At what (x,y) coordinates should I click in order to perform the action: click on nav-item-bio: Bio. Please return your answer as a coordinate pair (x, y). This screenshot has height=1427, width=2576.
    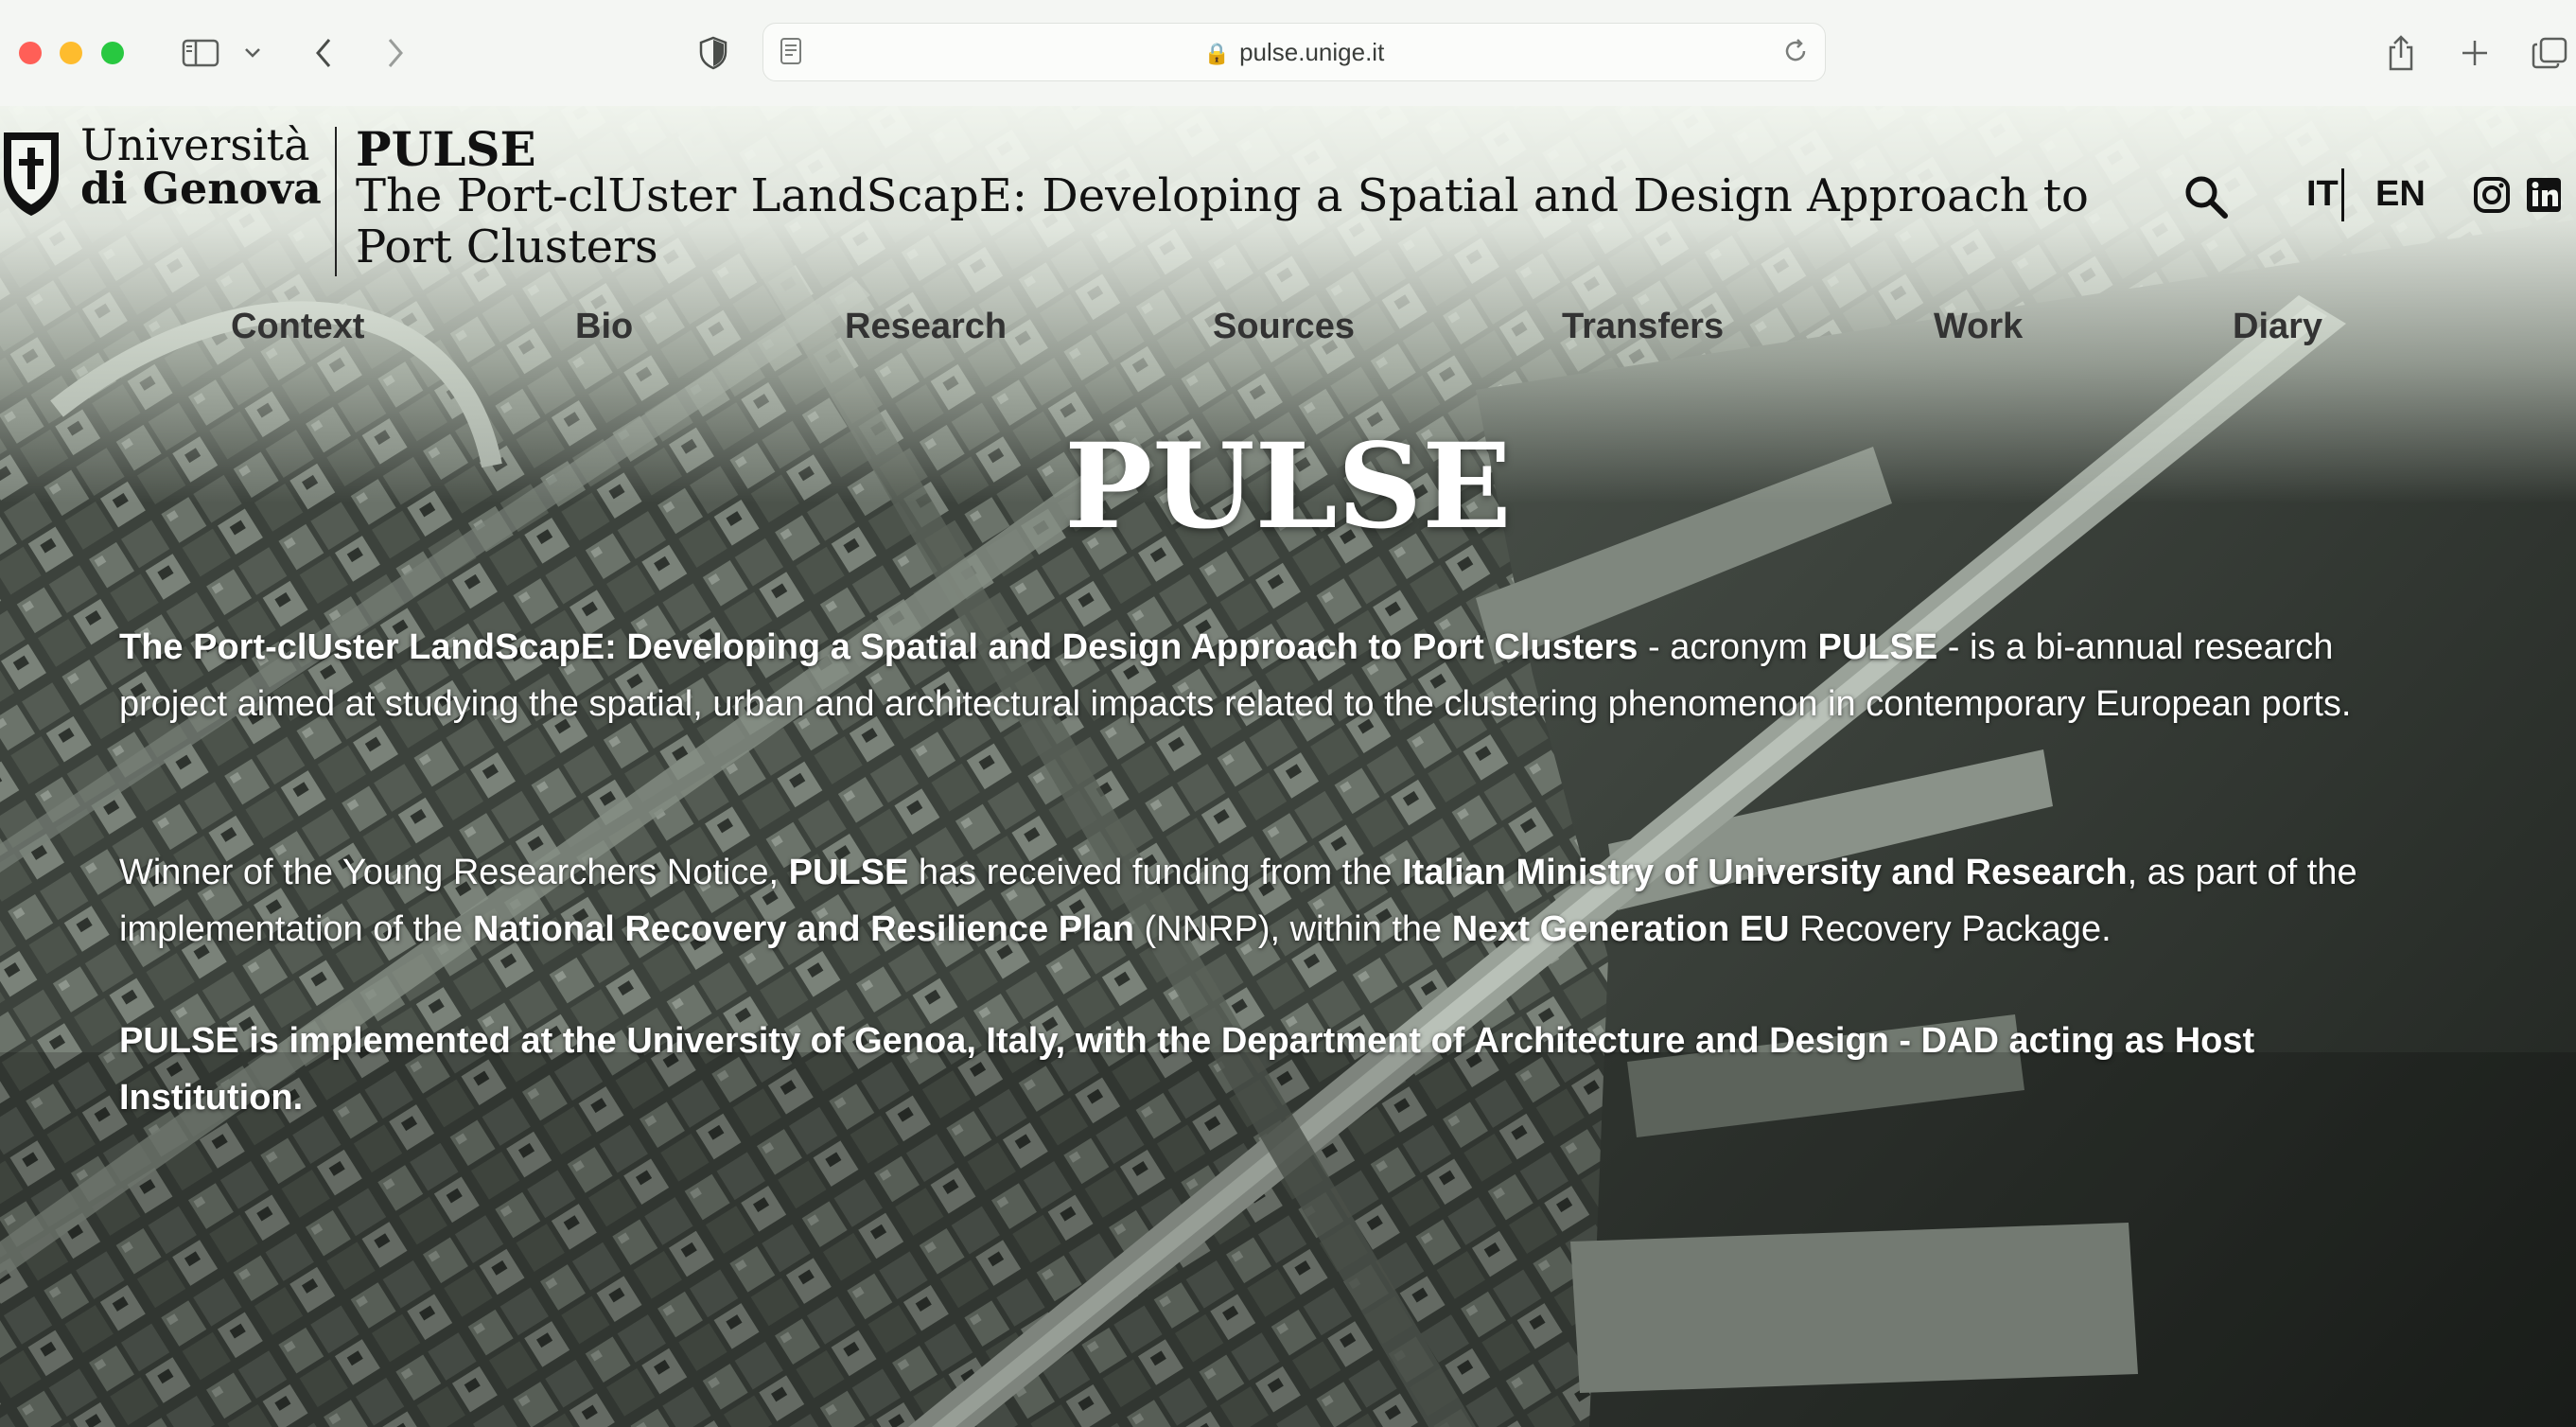
    Looking at the image, I should click on (604, 327).